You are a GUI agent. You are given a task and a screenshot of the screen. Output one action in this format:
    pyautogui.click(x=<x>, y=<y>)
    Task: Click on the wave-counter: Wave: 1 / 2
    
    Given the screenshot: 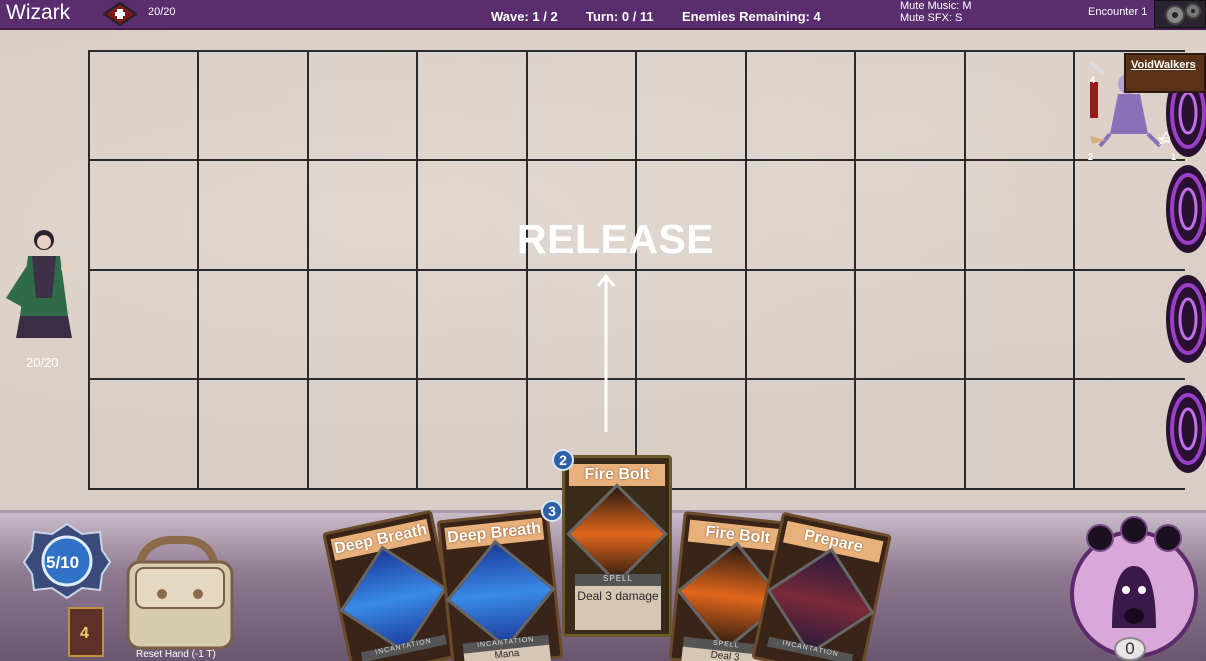 What is the action you would take?
    pyautogui.click(x=524, y=16)
    